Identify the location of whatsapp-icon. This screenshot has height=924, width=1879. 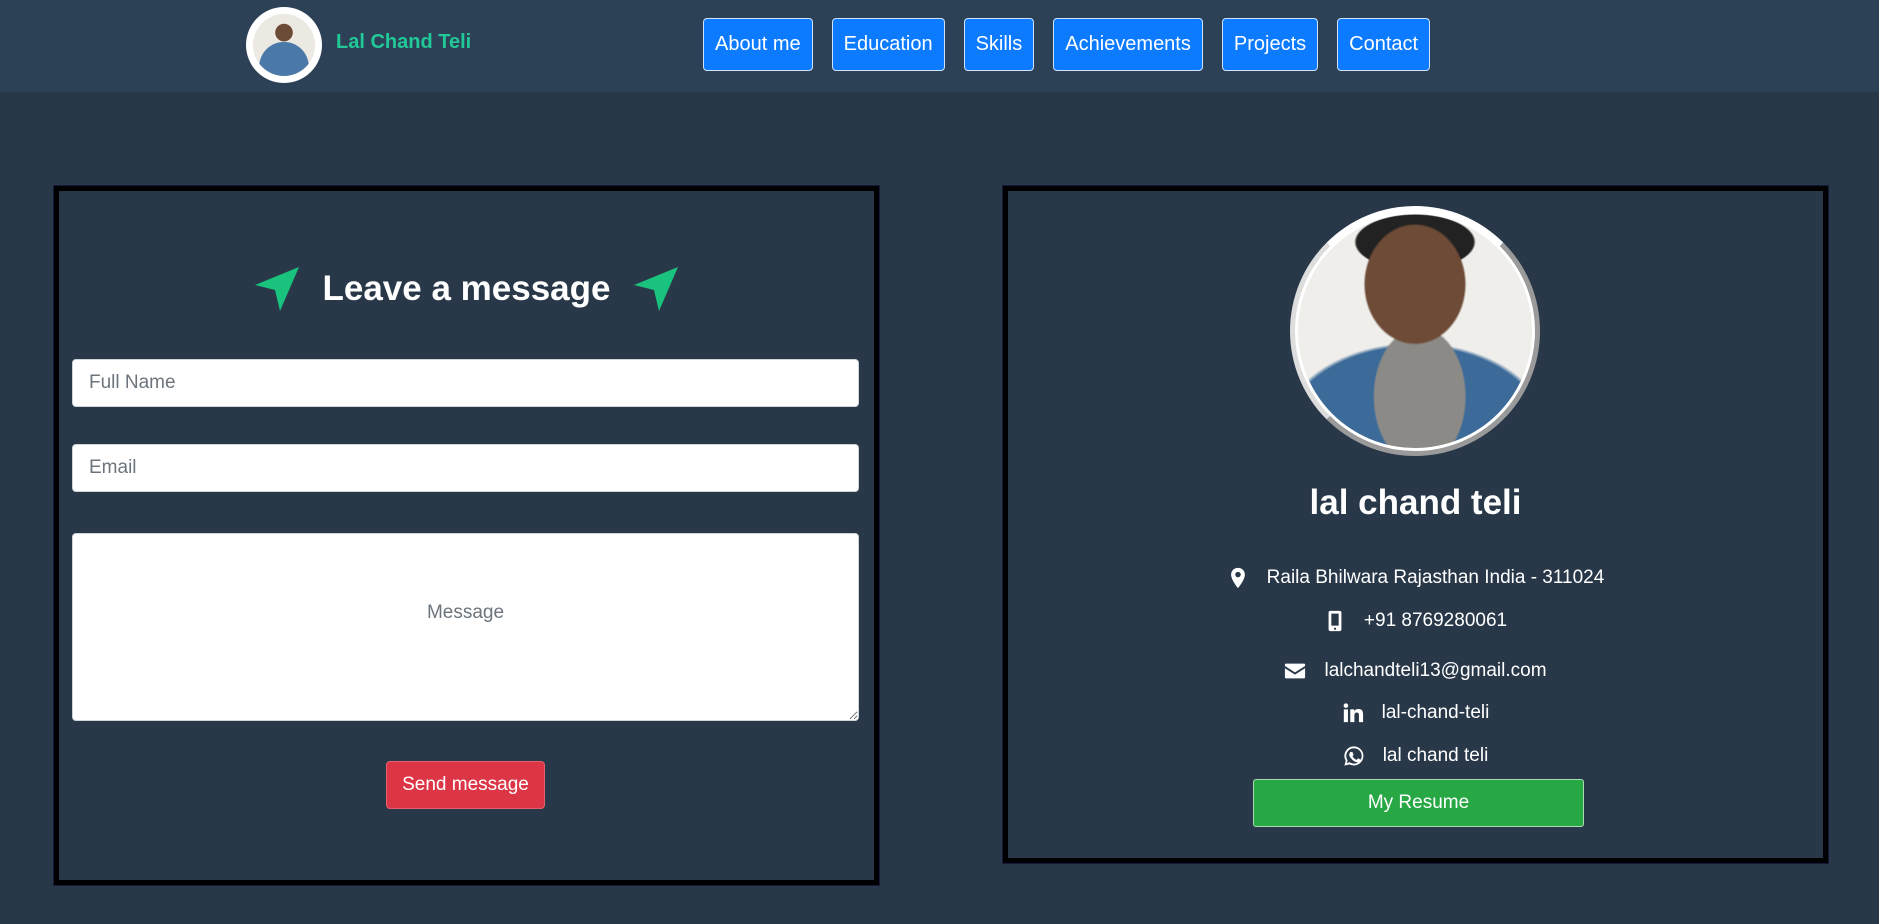
(1354, 756).